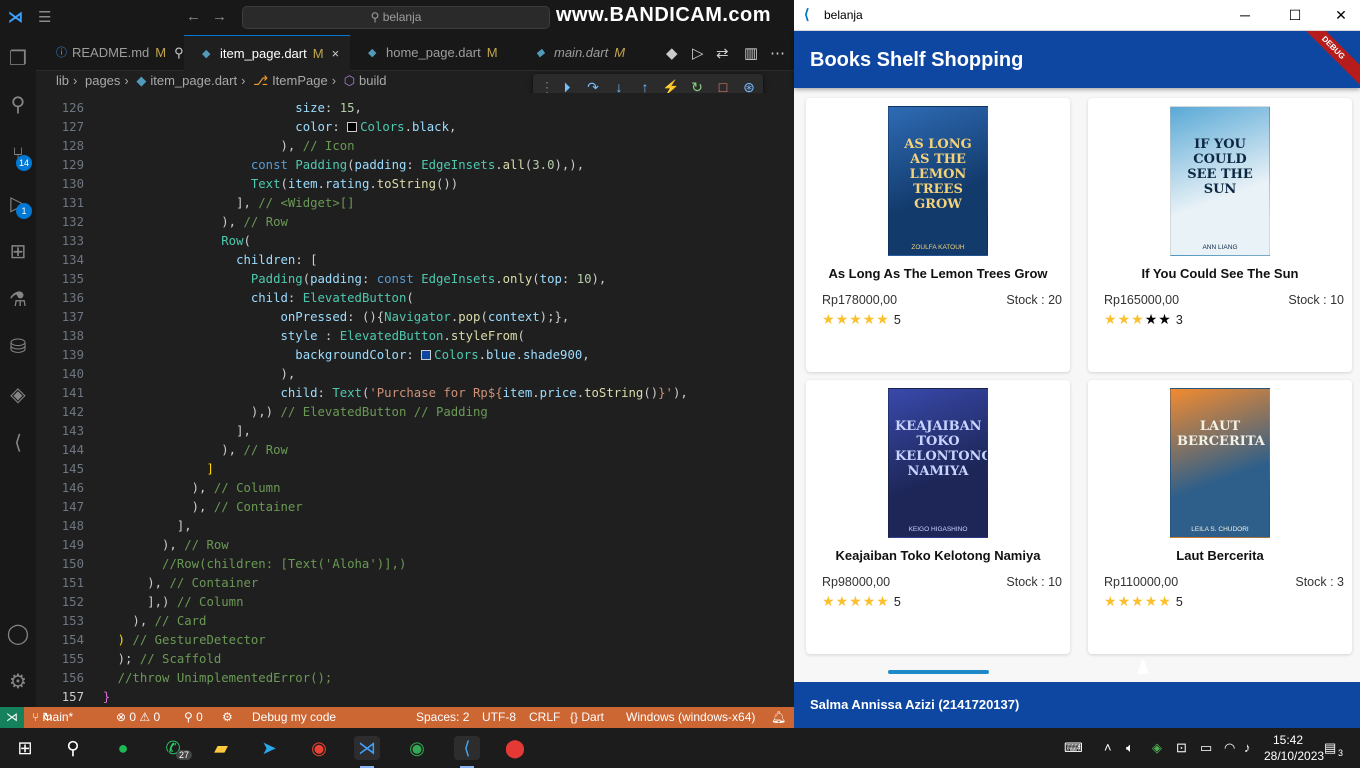  I want to click on whatsapp-badge: 27, so click(184, 755).